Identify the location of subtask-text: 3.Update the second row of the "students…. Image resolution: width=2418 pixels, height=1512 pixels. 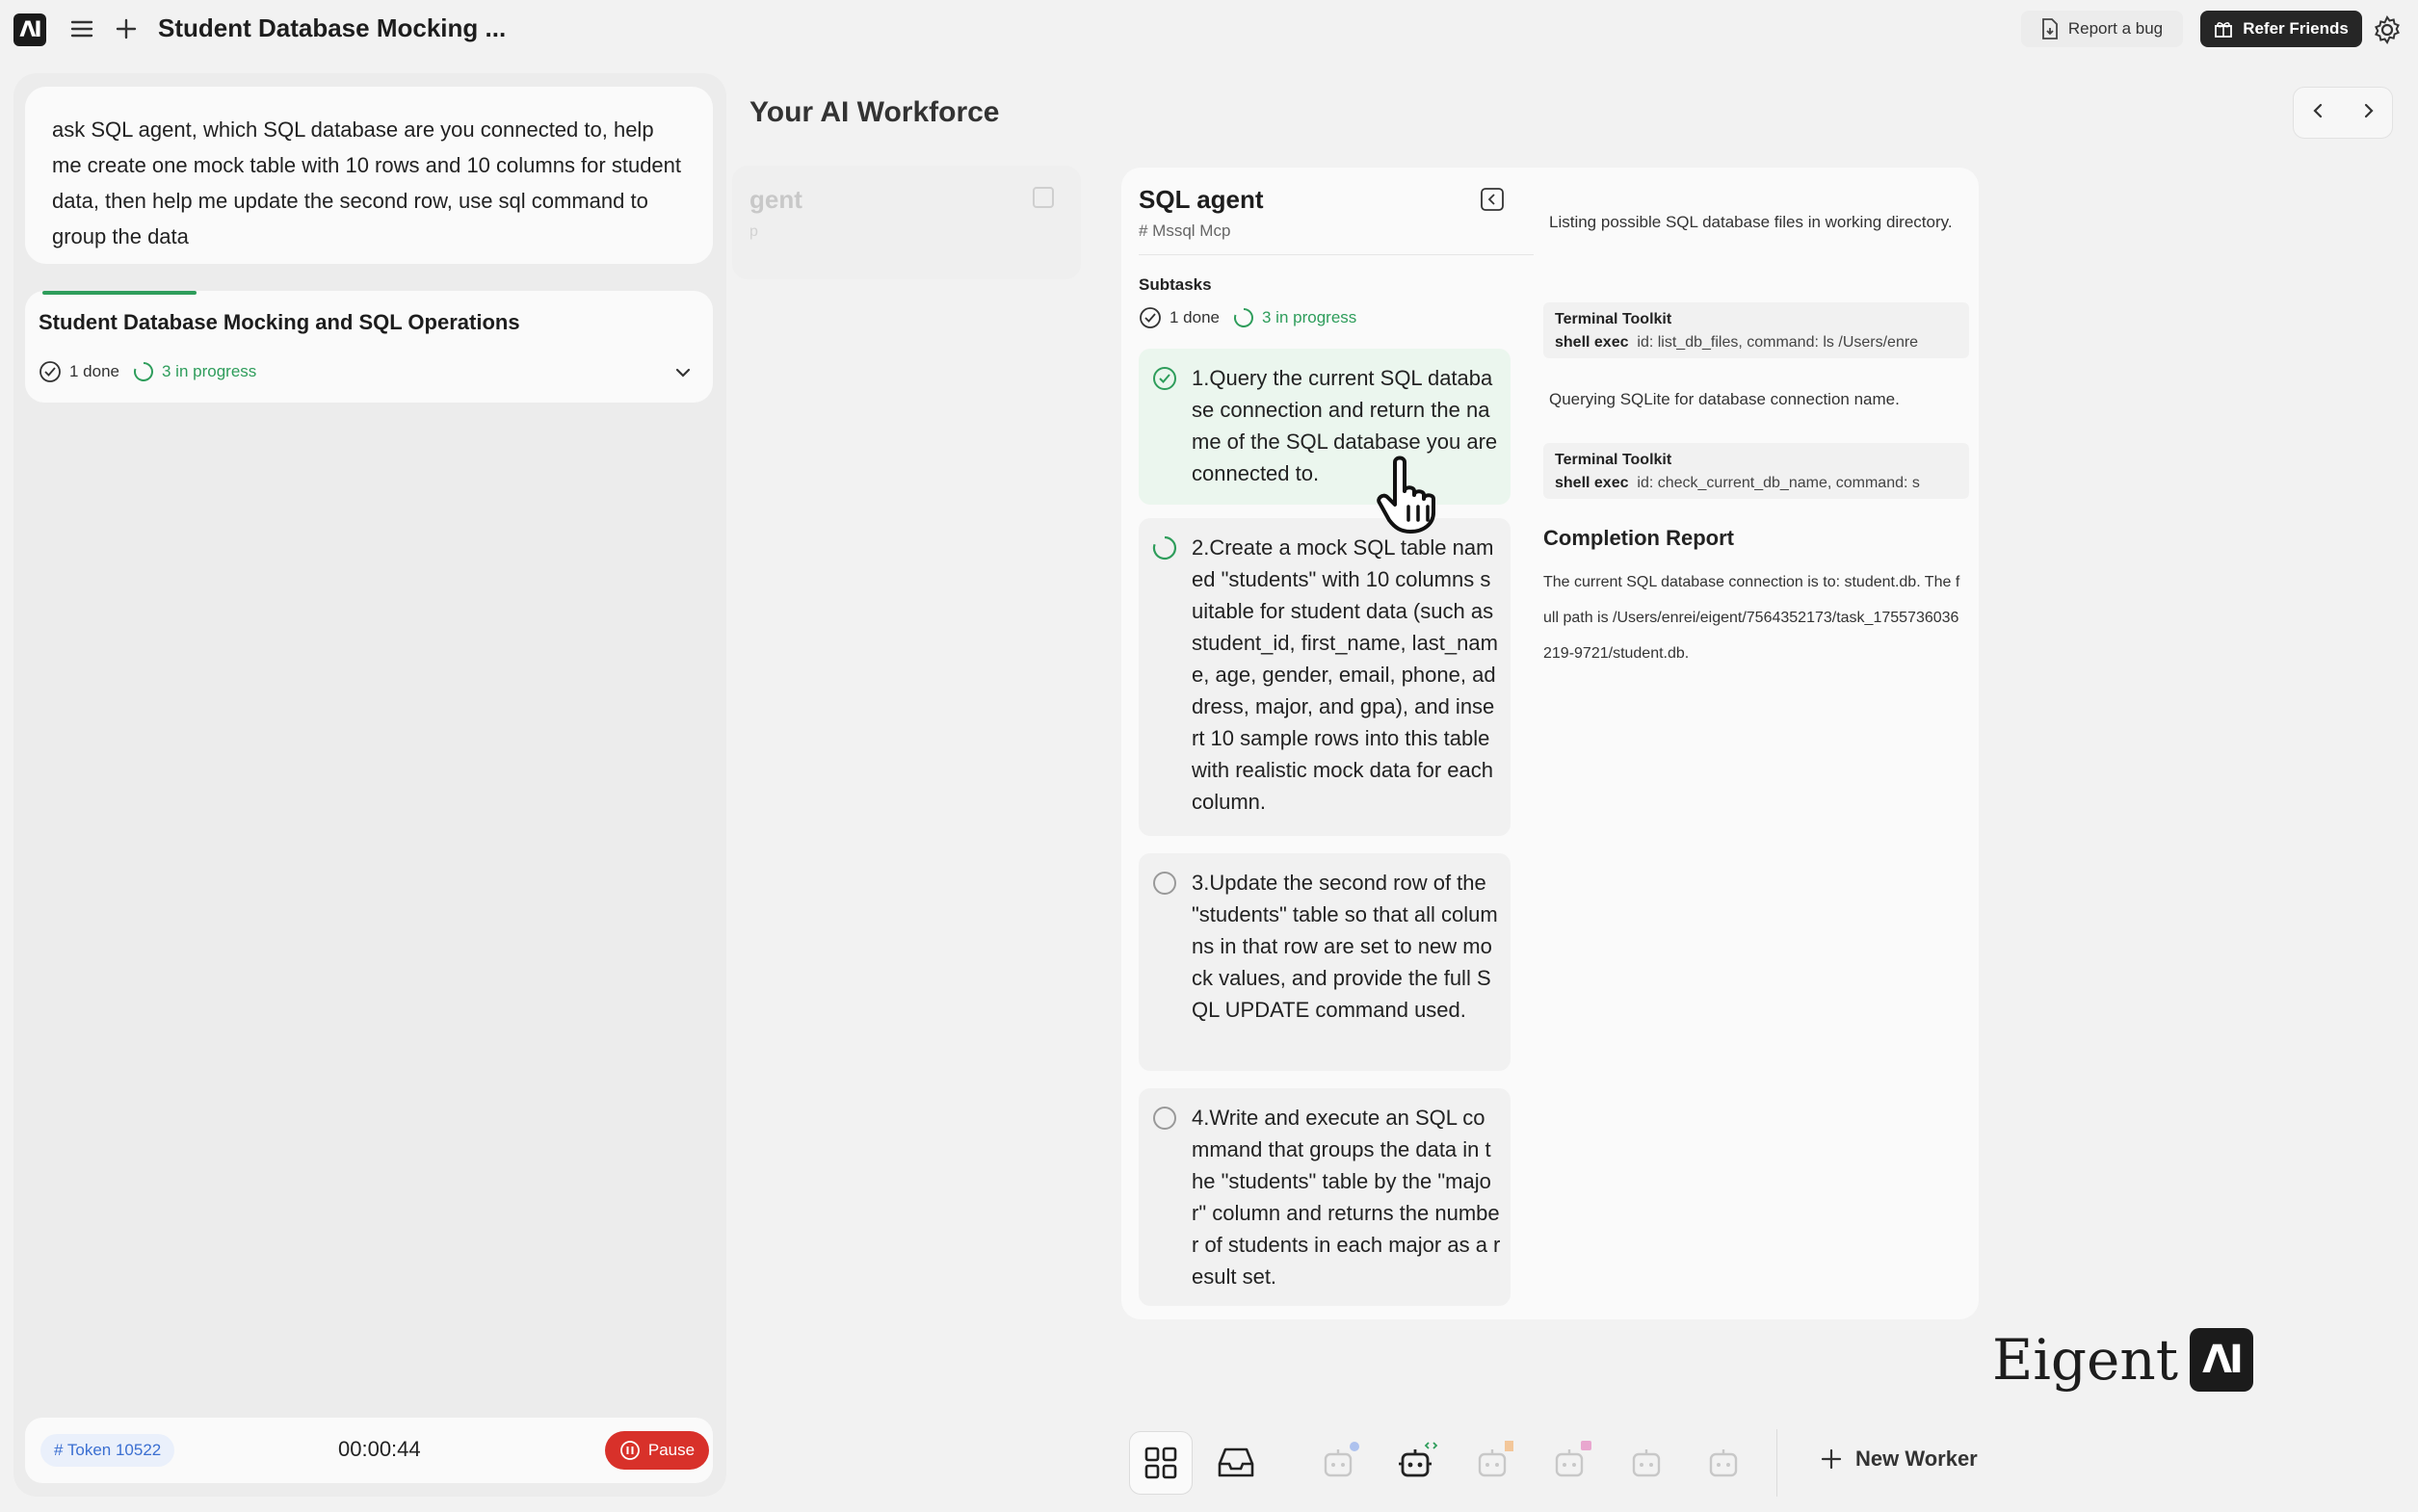
(1345, 946).